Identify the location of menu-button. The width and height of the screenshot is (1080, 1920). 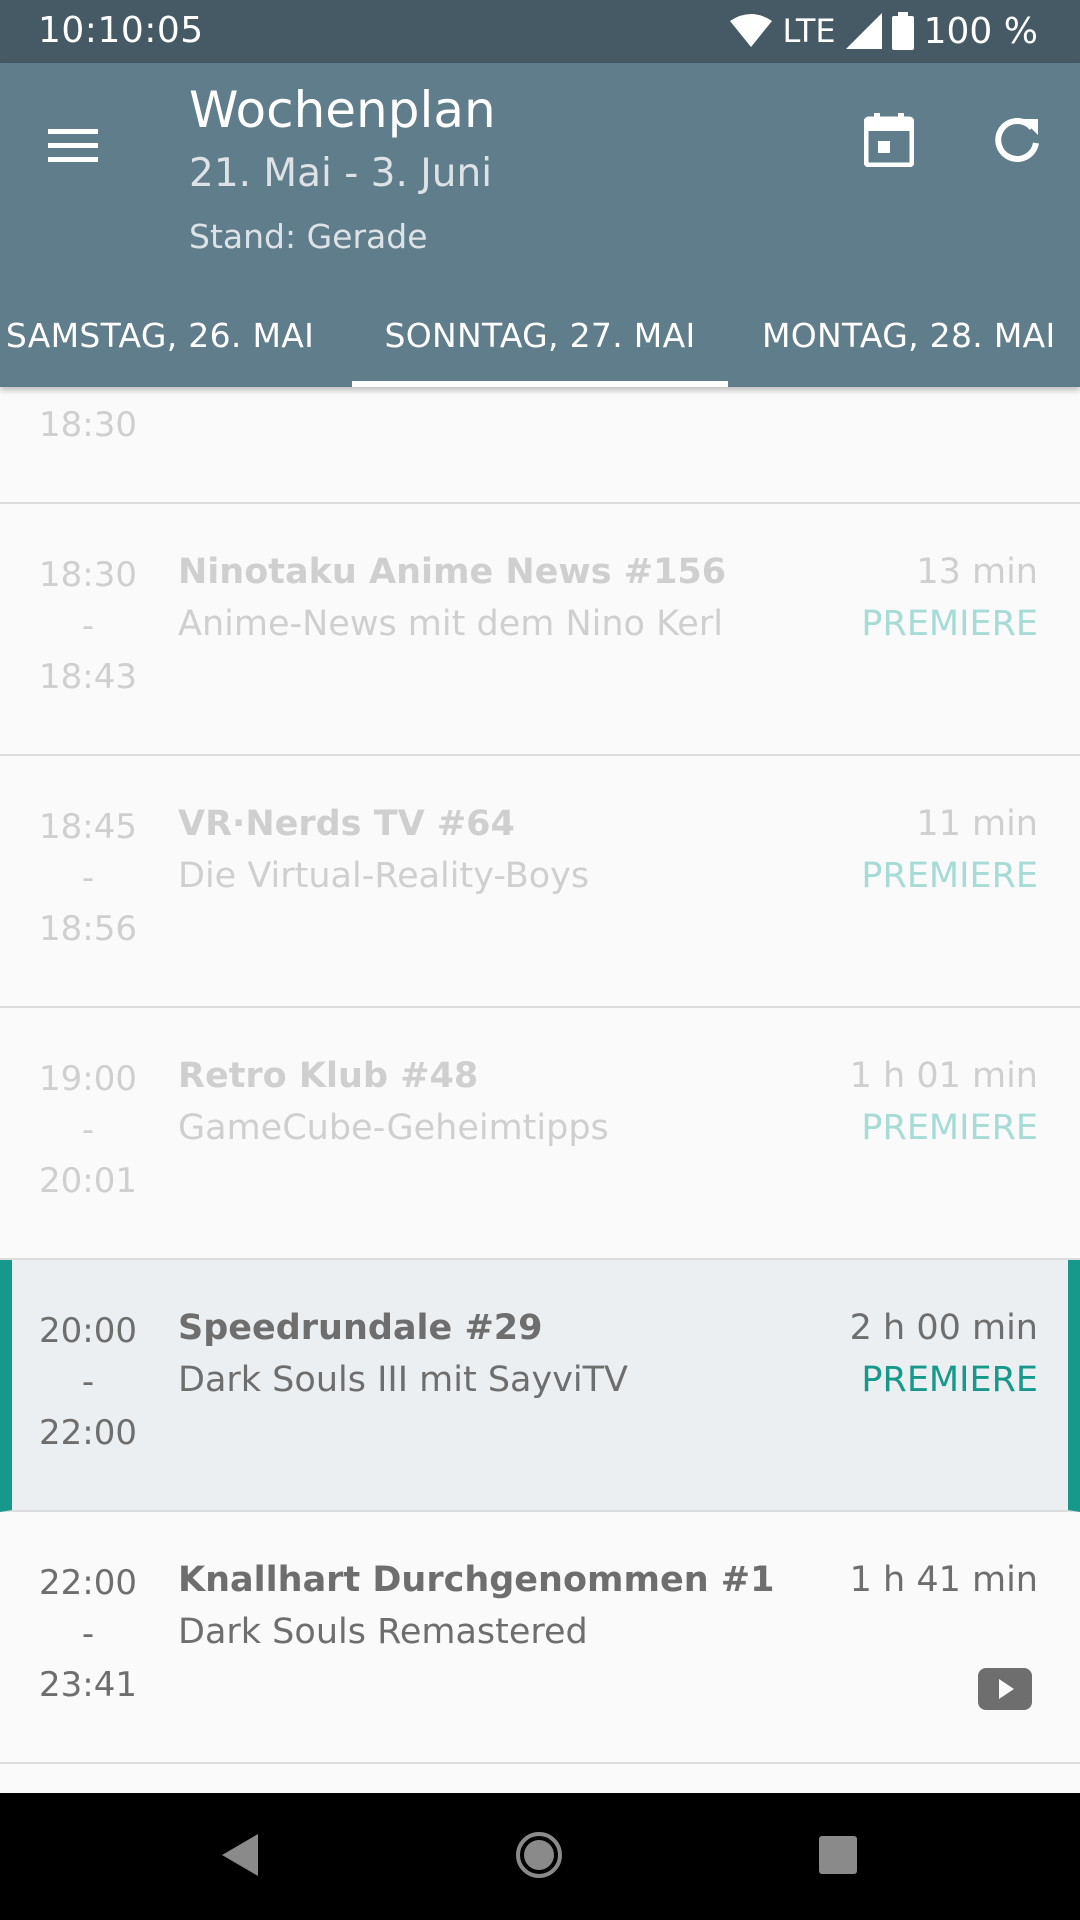
(73, 148).